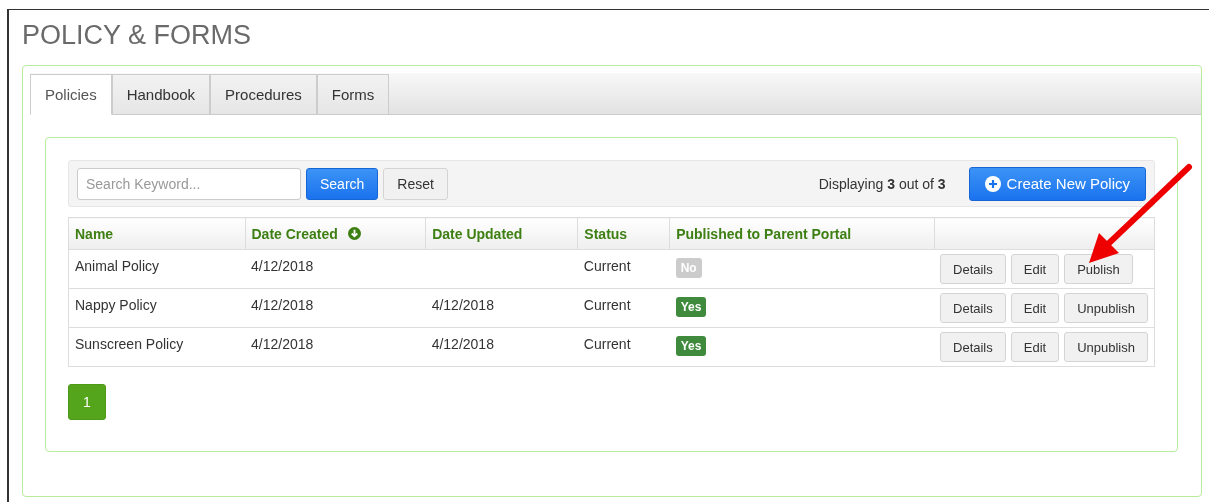 Image resolution: width=1209 pixels, height=502 pixels. Describe the element at coordinates (353, 94) in the screenshot. I see `tab: Forms` at that location.